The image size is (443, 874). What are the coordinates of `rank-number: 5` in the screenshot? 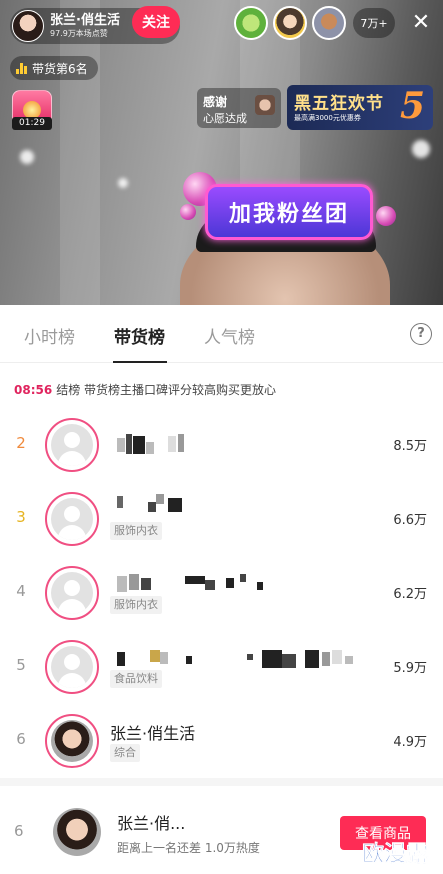 It's located at (21, 665).